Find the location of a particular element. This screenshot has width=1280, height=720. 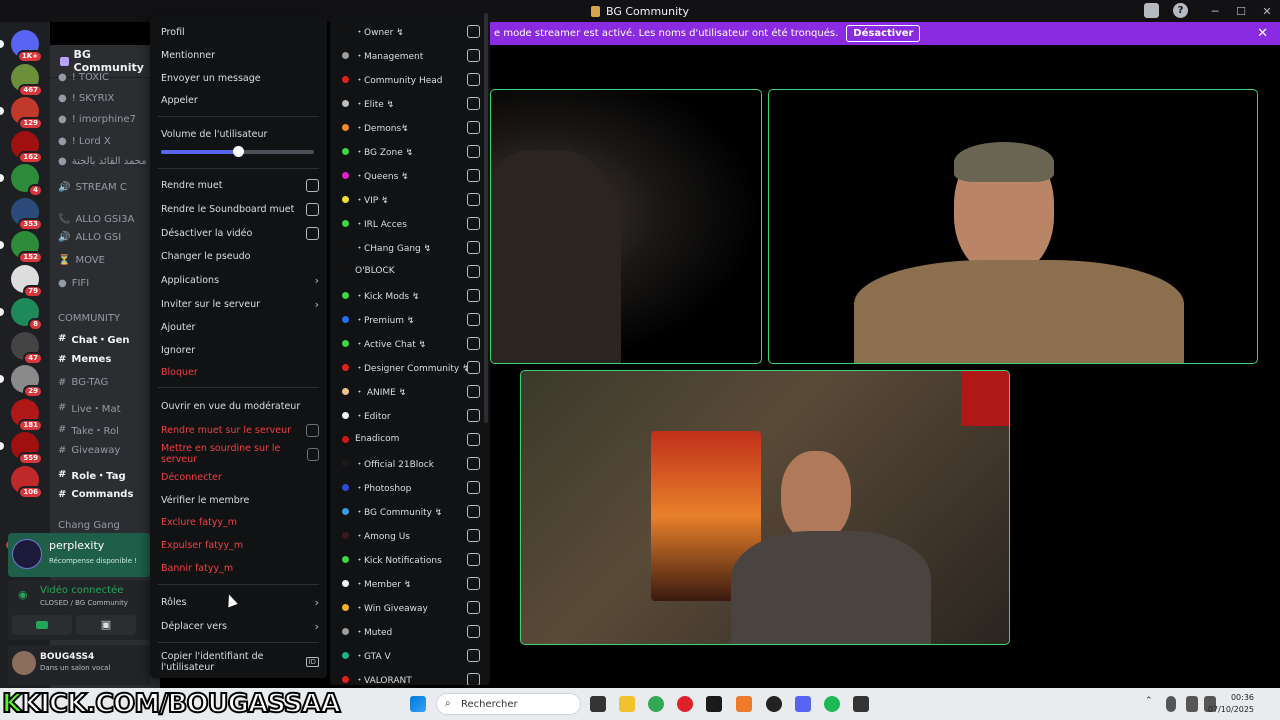

menu-profile: Profil is located at coordinates (240, 32).